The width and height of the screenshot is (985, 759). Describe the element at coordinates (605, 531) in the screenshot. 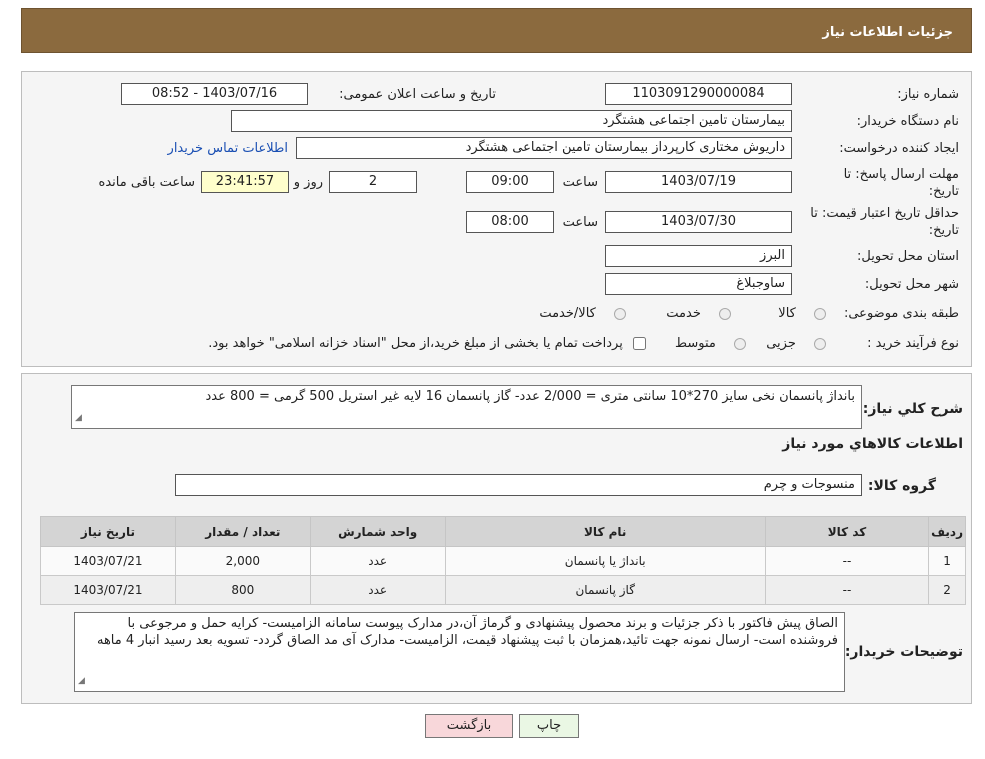

I see `col-item-name: نام کالا` at that location.